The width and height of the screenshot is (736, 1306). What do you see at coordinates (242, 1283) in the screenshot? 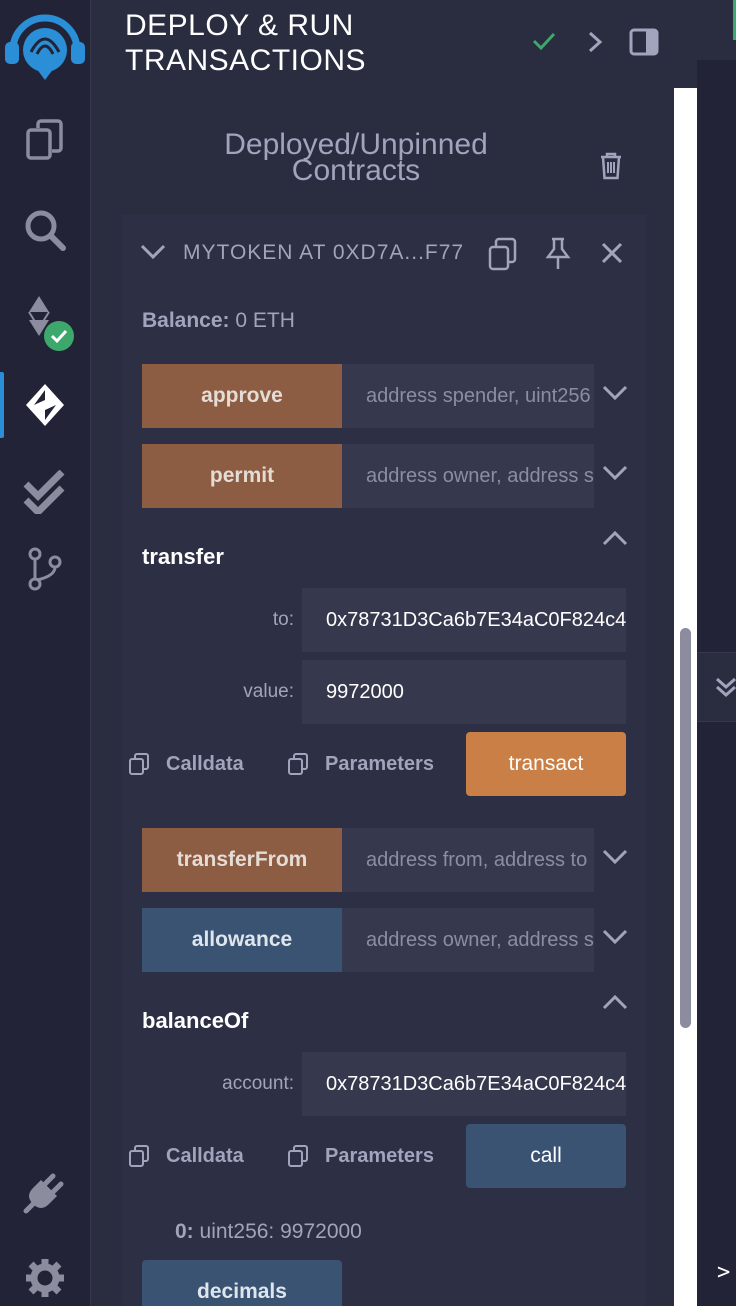
I see `decimals-button: decimals` at bounding box center [242, 1283].